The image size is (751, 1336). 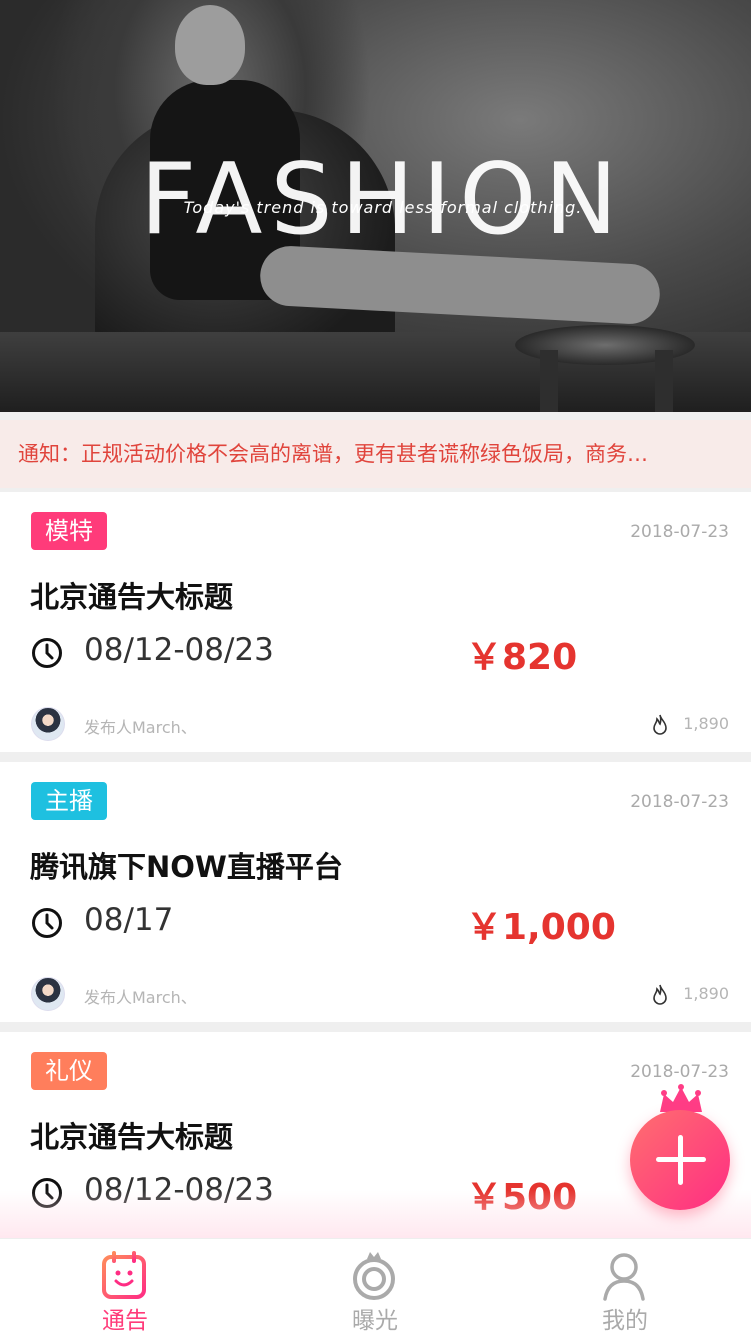 I want to click on price: ￥1,000, so click(x=541, y=927).